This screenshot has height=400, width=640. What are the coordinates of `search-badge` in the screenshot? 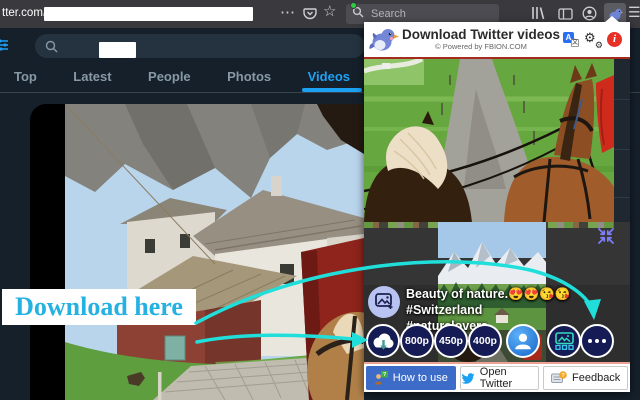 It's located at (353, 5).